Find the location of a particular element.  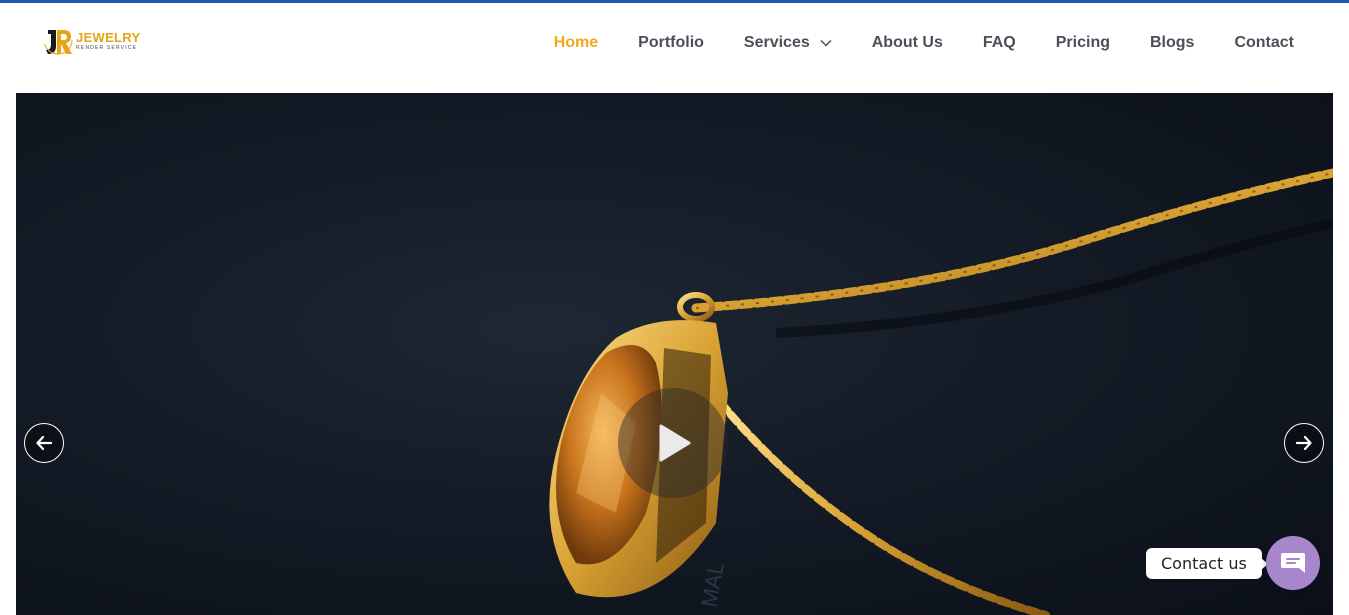

nav-item-portfolio: Portfolio is located at coordinates (671, 43).